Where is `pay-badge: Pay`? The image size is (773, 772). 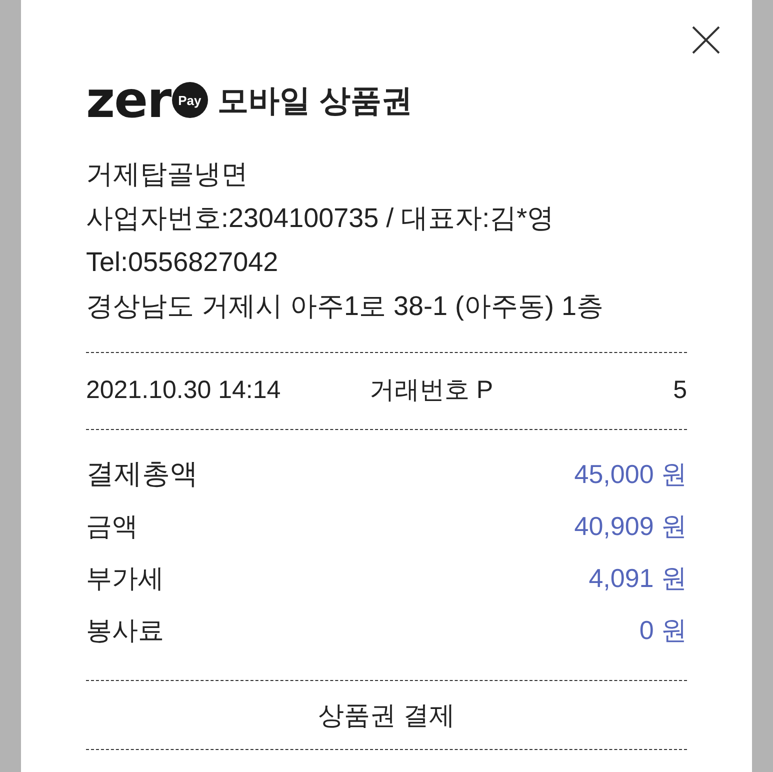 pay-badge: Pay is located at coordinates (190, 100).